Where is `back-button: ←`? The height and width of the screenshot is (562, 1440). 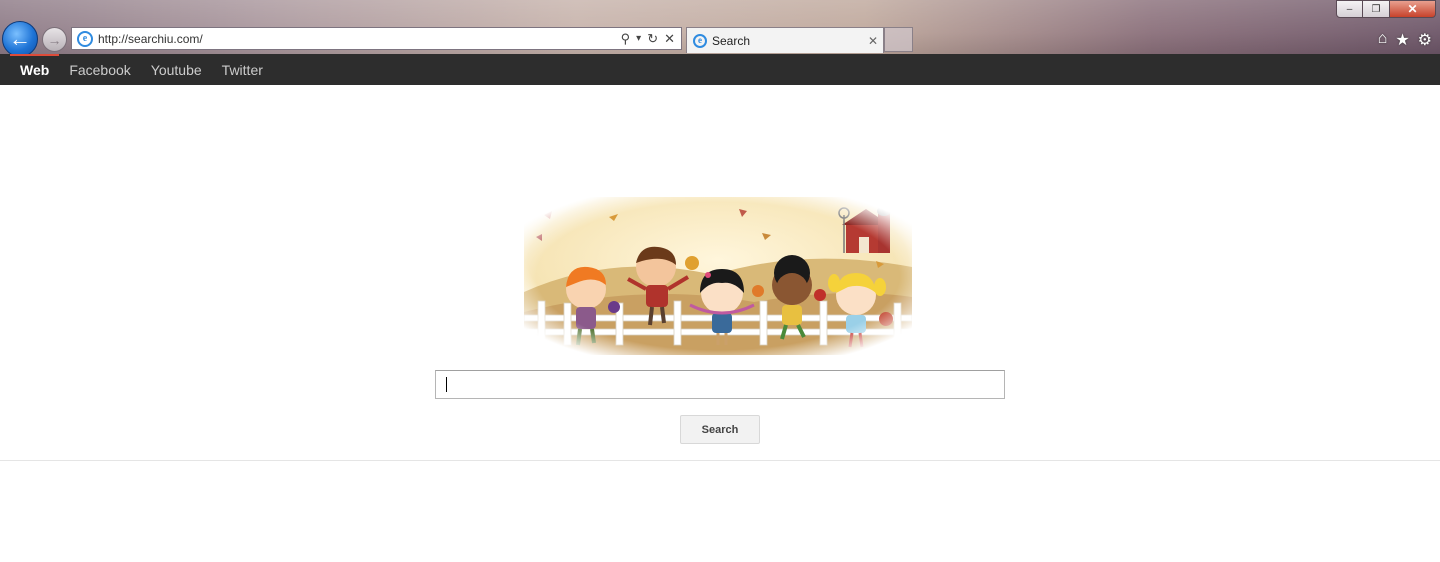 back-button: ← is located at coordinates (20, 37).